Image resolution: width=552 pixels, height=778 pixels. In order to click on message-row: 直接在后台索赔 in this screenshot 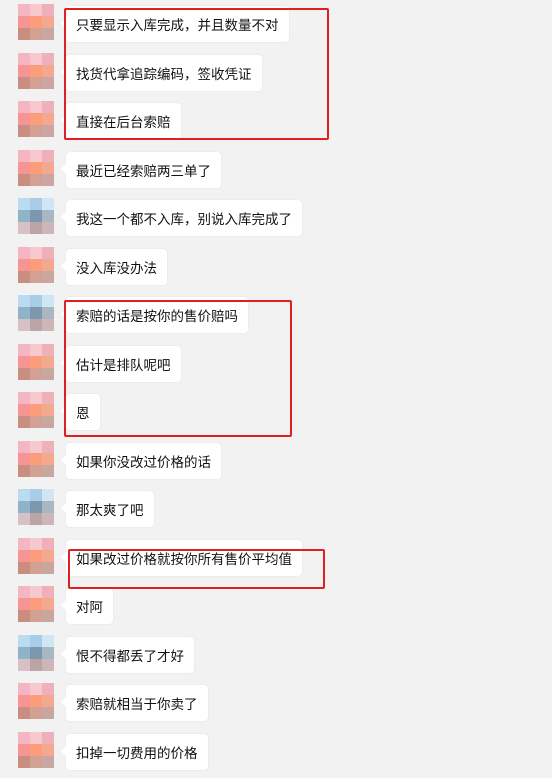, I will do `click(276, 123)`.